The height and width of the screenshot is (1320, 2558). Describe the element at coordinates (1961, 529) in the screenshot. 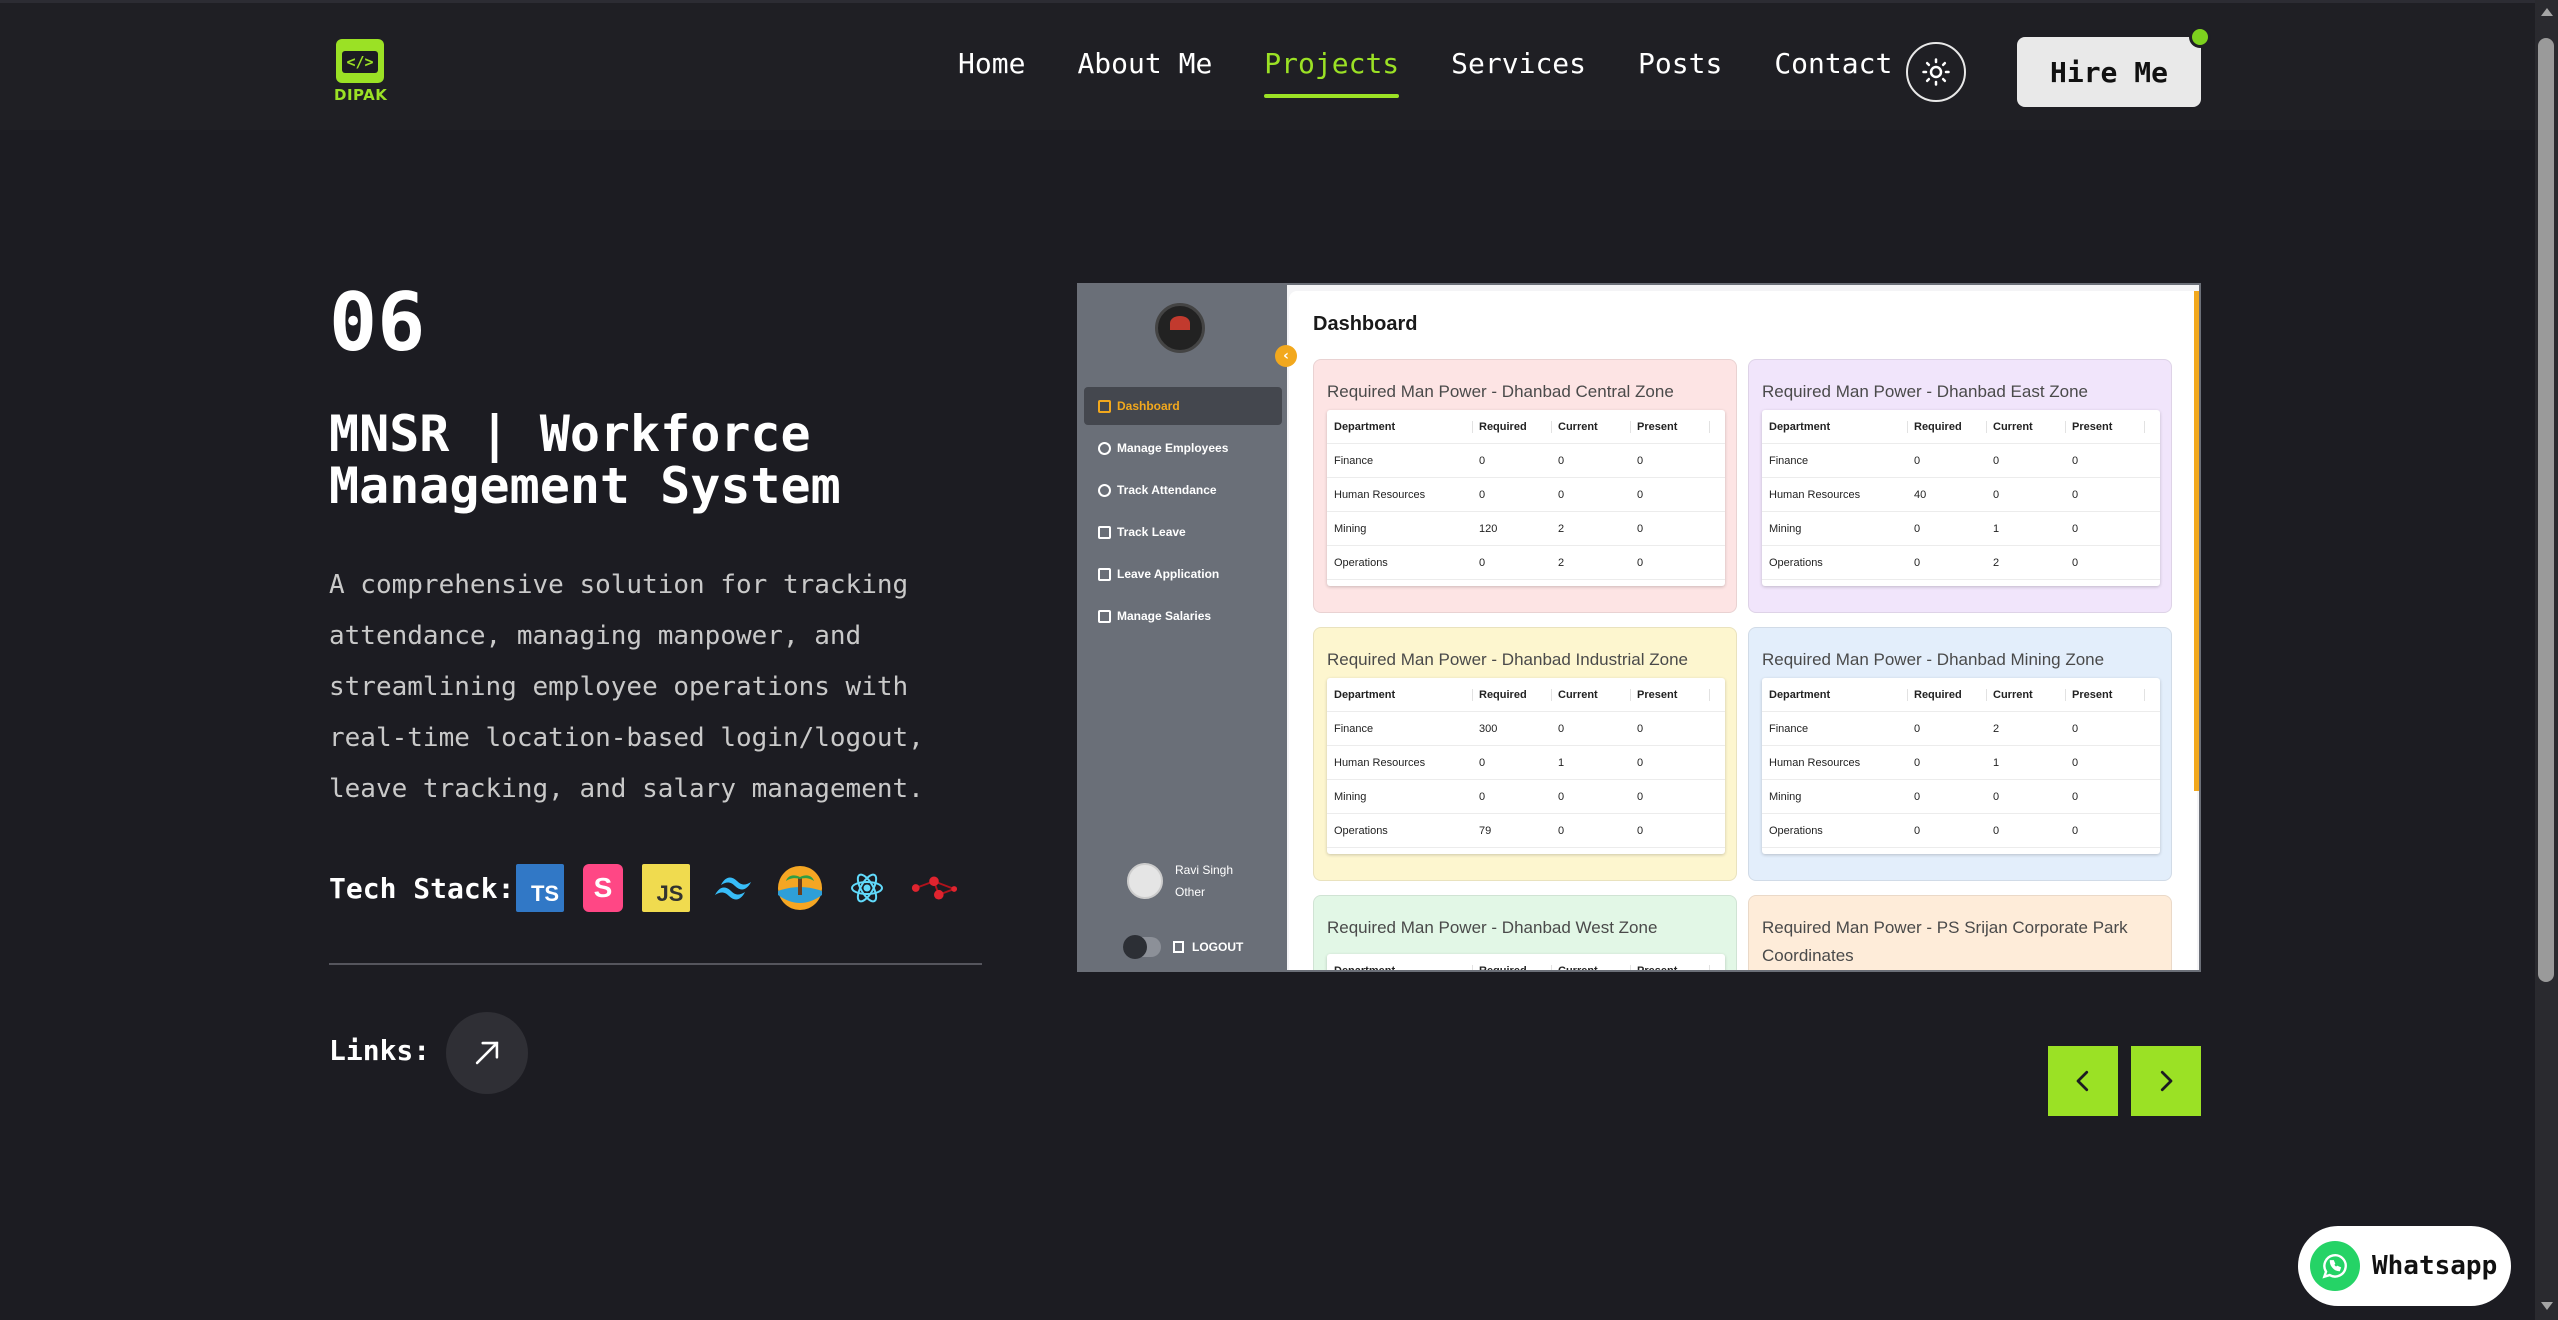

I see `table-row: Mining 0 1 0` at that location.